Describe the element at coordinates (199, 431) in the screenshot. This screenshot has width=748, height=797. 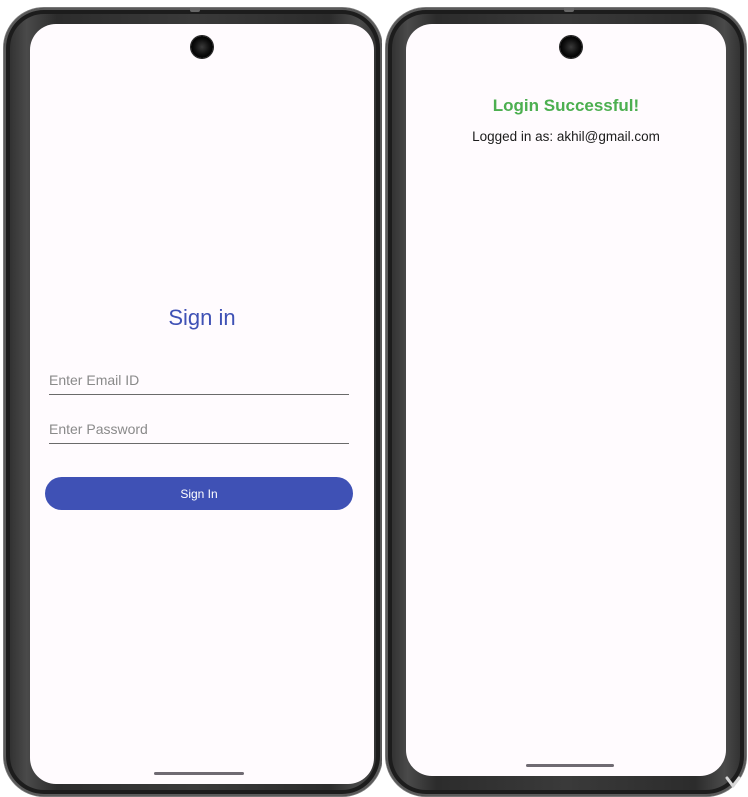
I see `password-field` at that location.